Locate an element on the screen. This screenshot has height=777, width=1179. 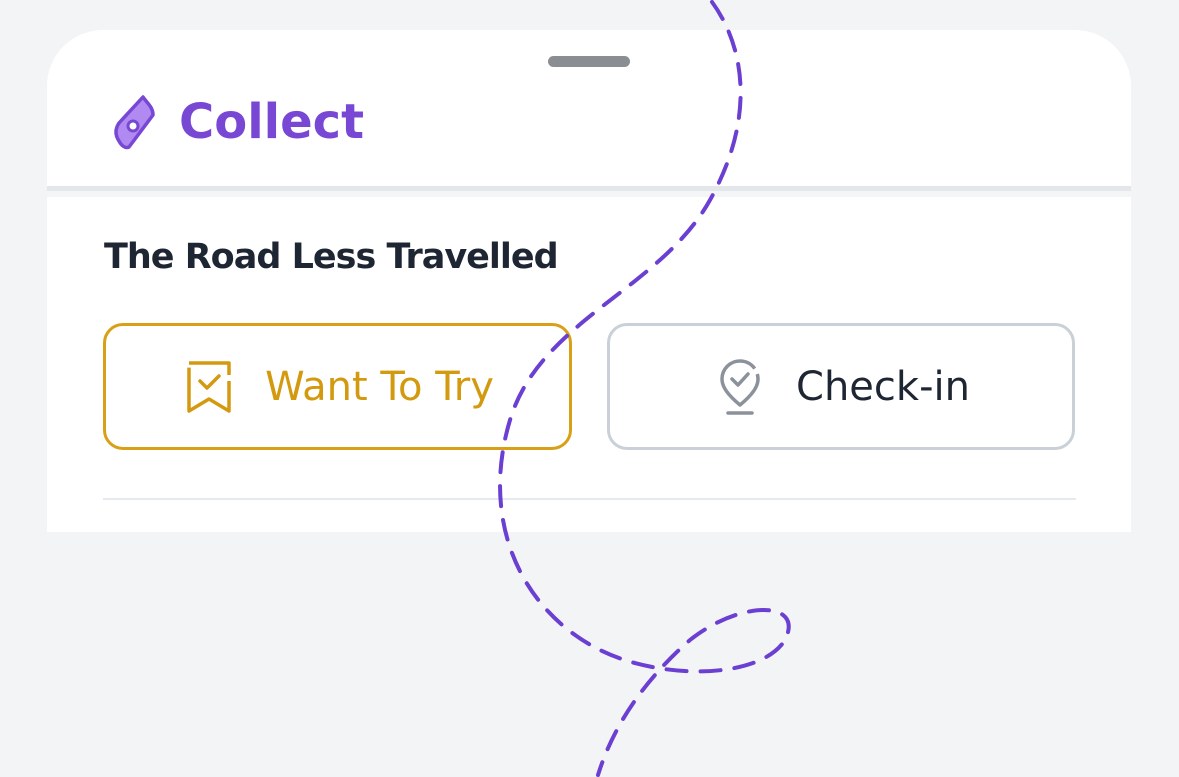
section-divider is located at coordinates (589, 499).